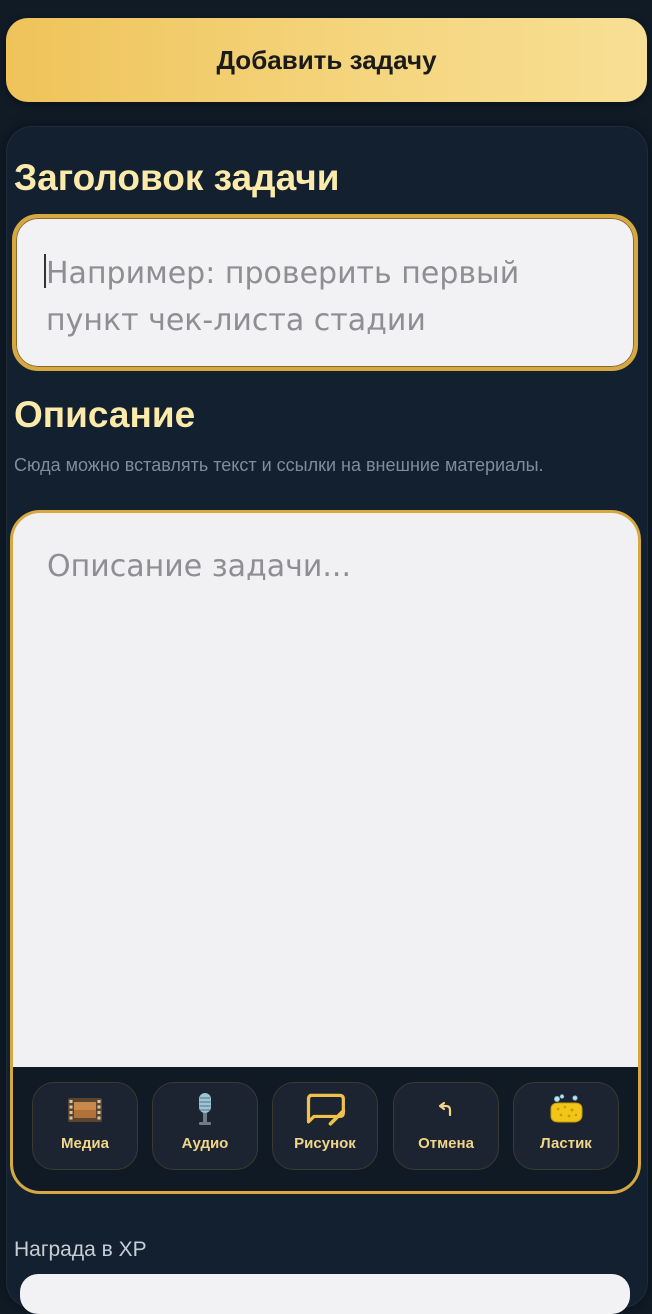 The height and width of the screenshot is (1314, 652). Describe the element at coordinates (177, 177) in the screenshot. I see `task-title-heading: Заголовок задачи` at that location.